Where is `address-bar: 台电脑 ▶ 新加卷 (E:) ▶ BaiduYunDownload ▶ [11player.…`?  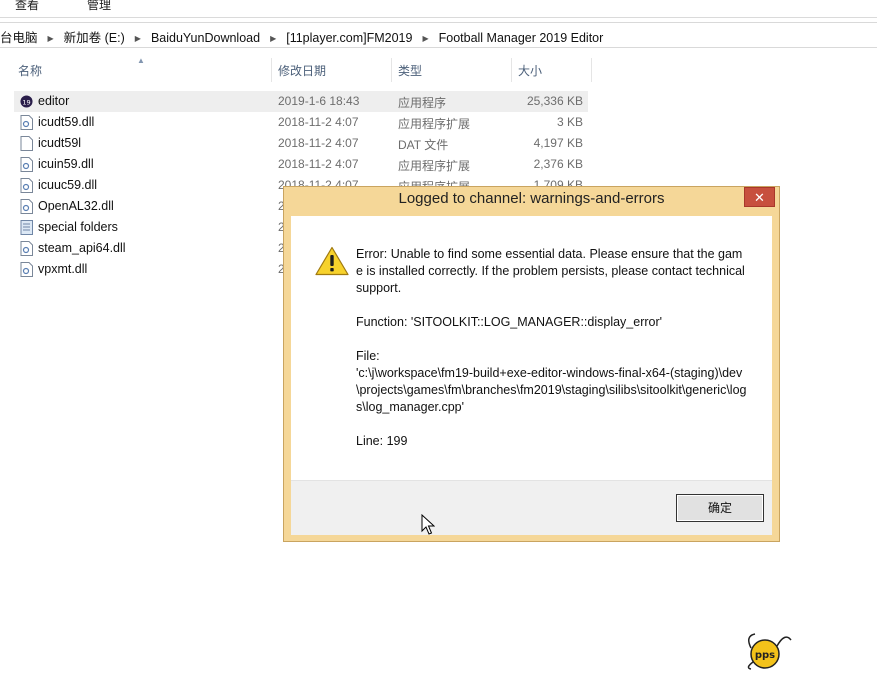
address-bar: 台电脑 ▶ 新加卷 (E:) ▶ BaiduYunDownload ▶ [11player.… is located at coordinates (438, 35).